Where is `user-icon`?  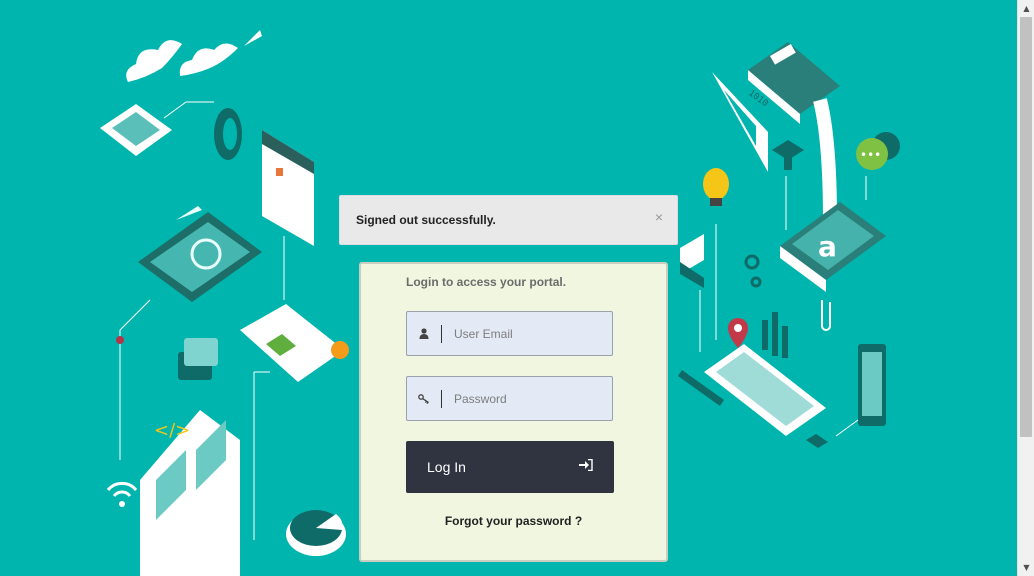 user-icon is located at coordinates (424, 333).